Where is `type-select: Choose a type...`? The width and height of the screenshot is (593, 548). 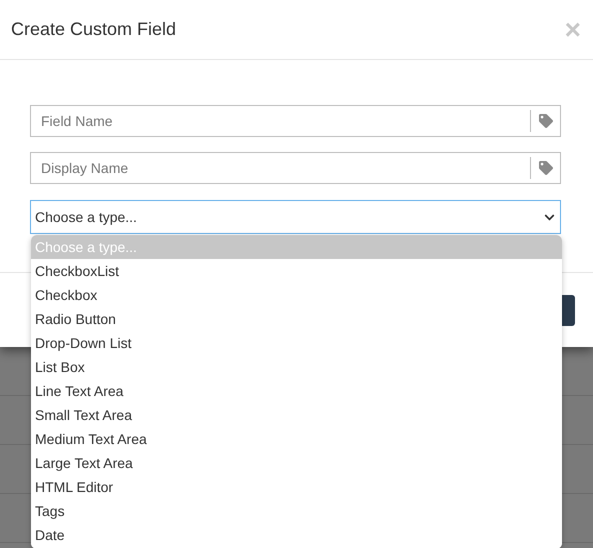 type-select: Choose a type... is located at coordinates (295, 217).